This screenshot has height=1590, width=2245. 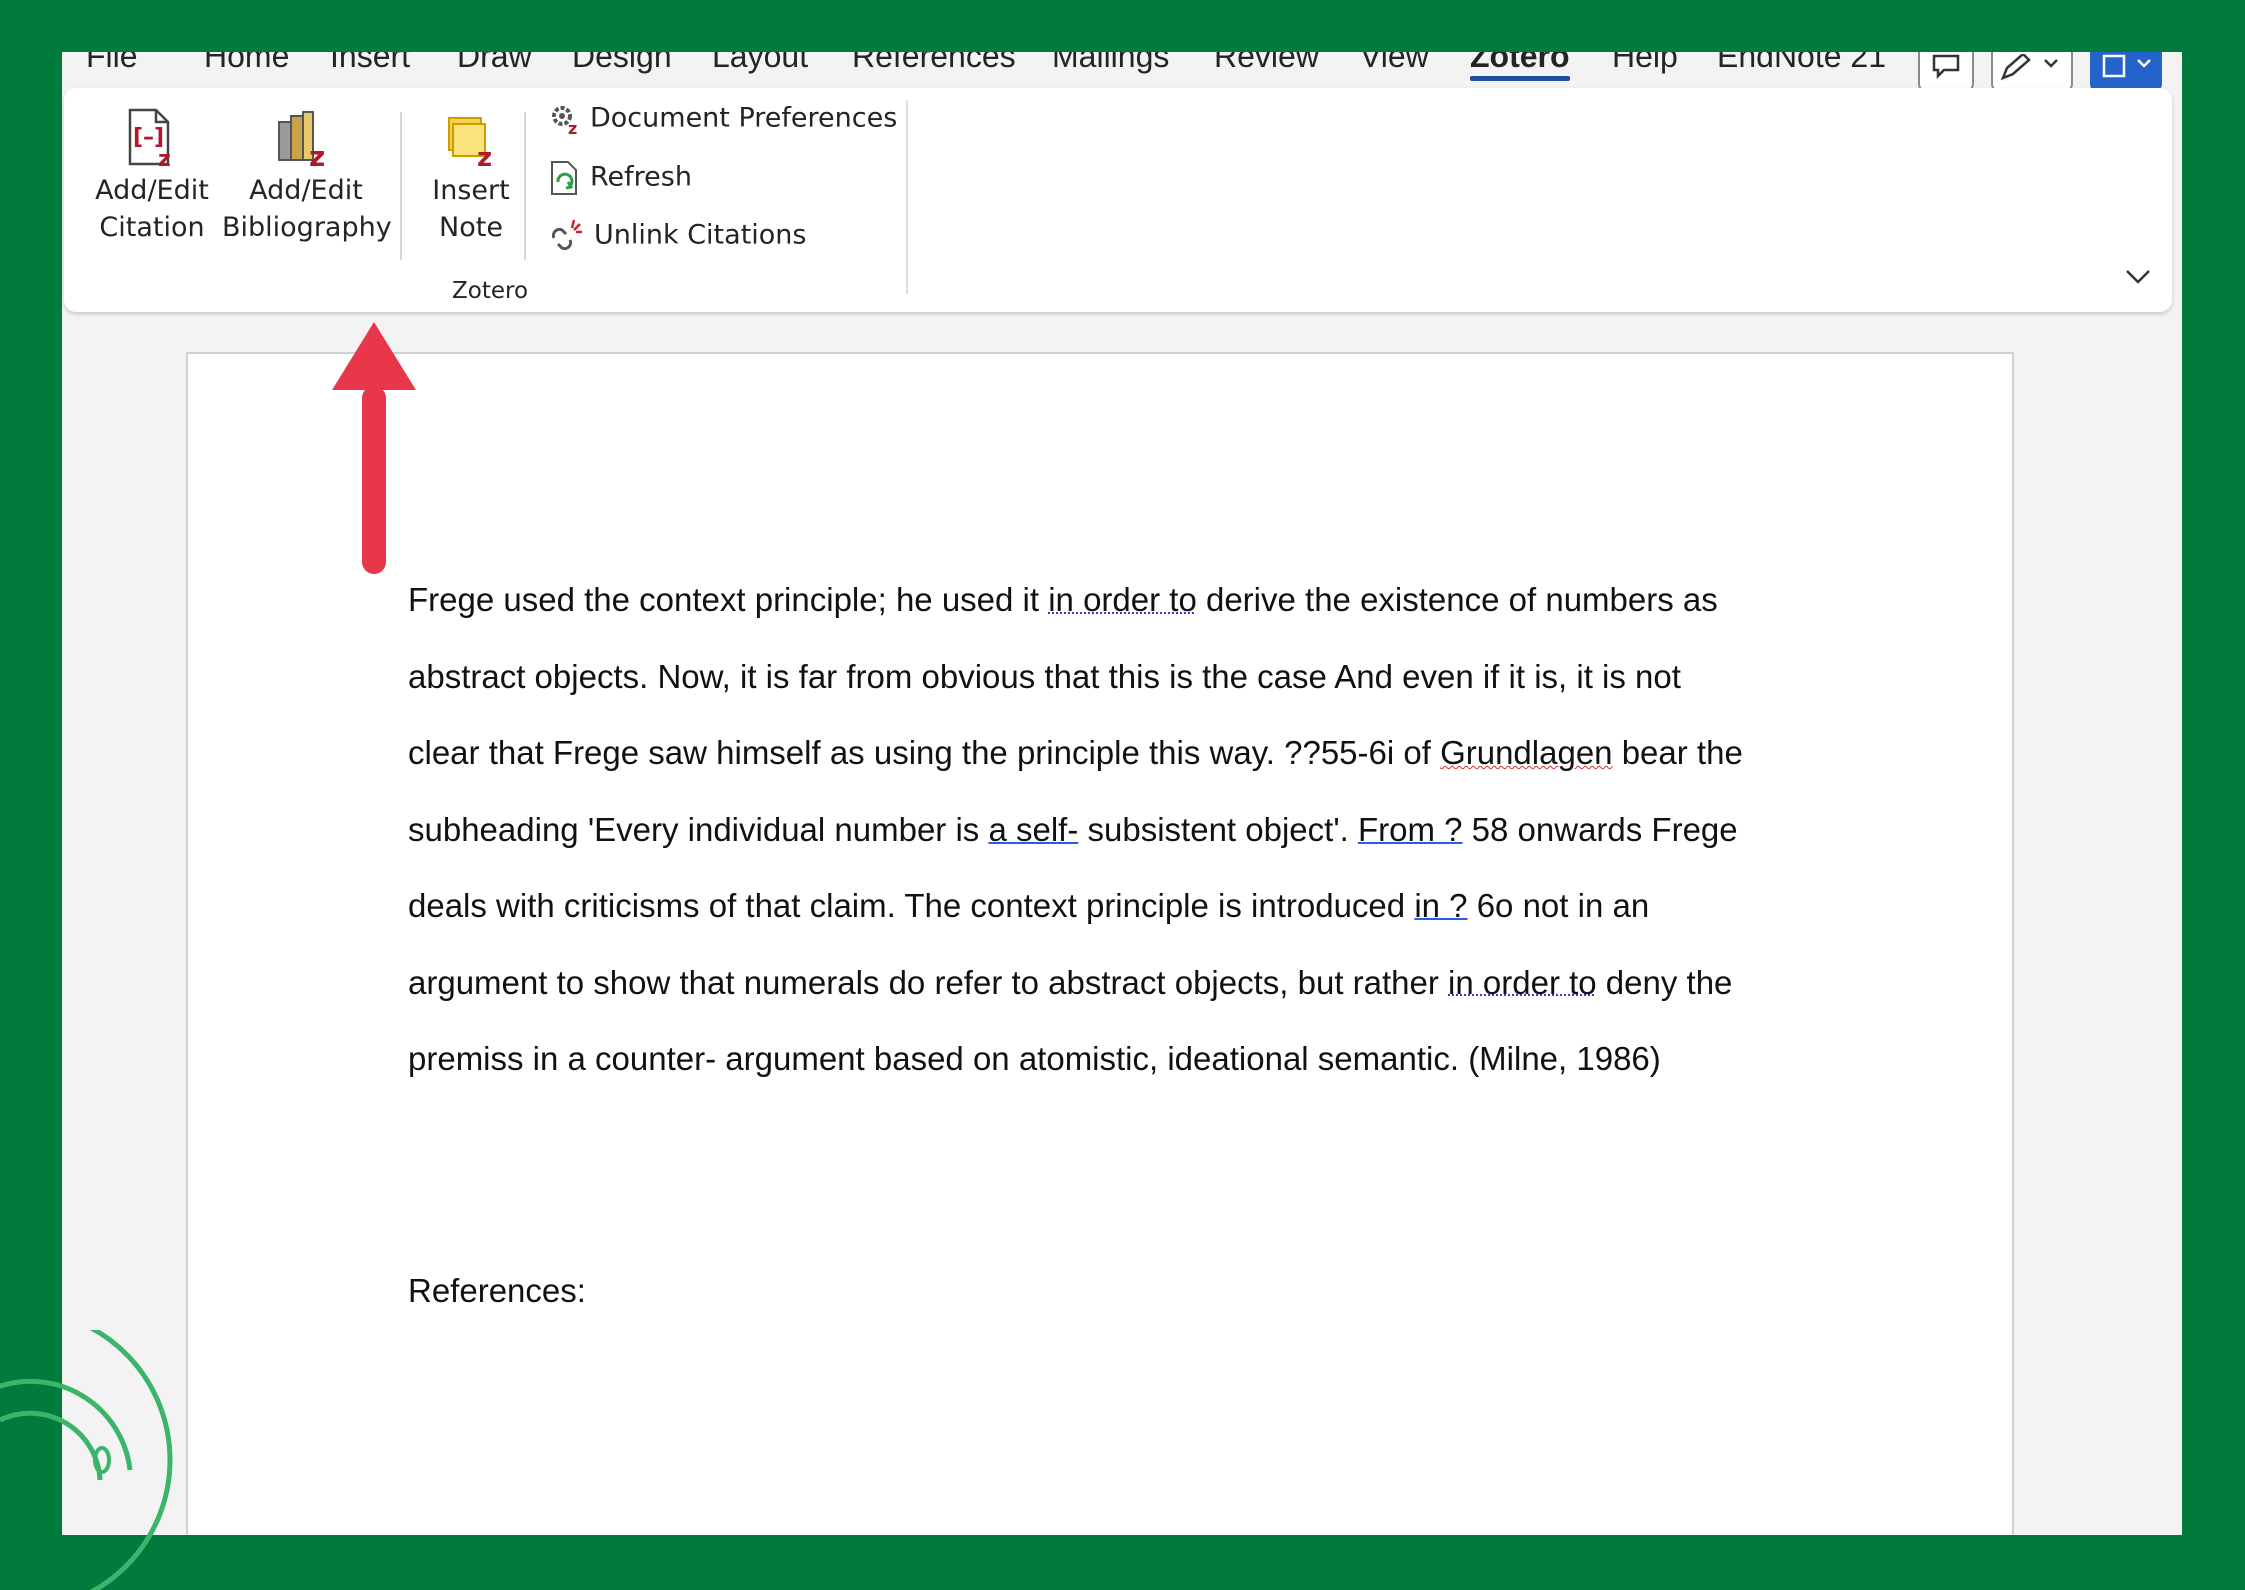 I want to click on references-heading: References:, so click(x=497, y=1290).